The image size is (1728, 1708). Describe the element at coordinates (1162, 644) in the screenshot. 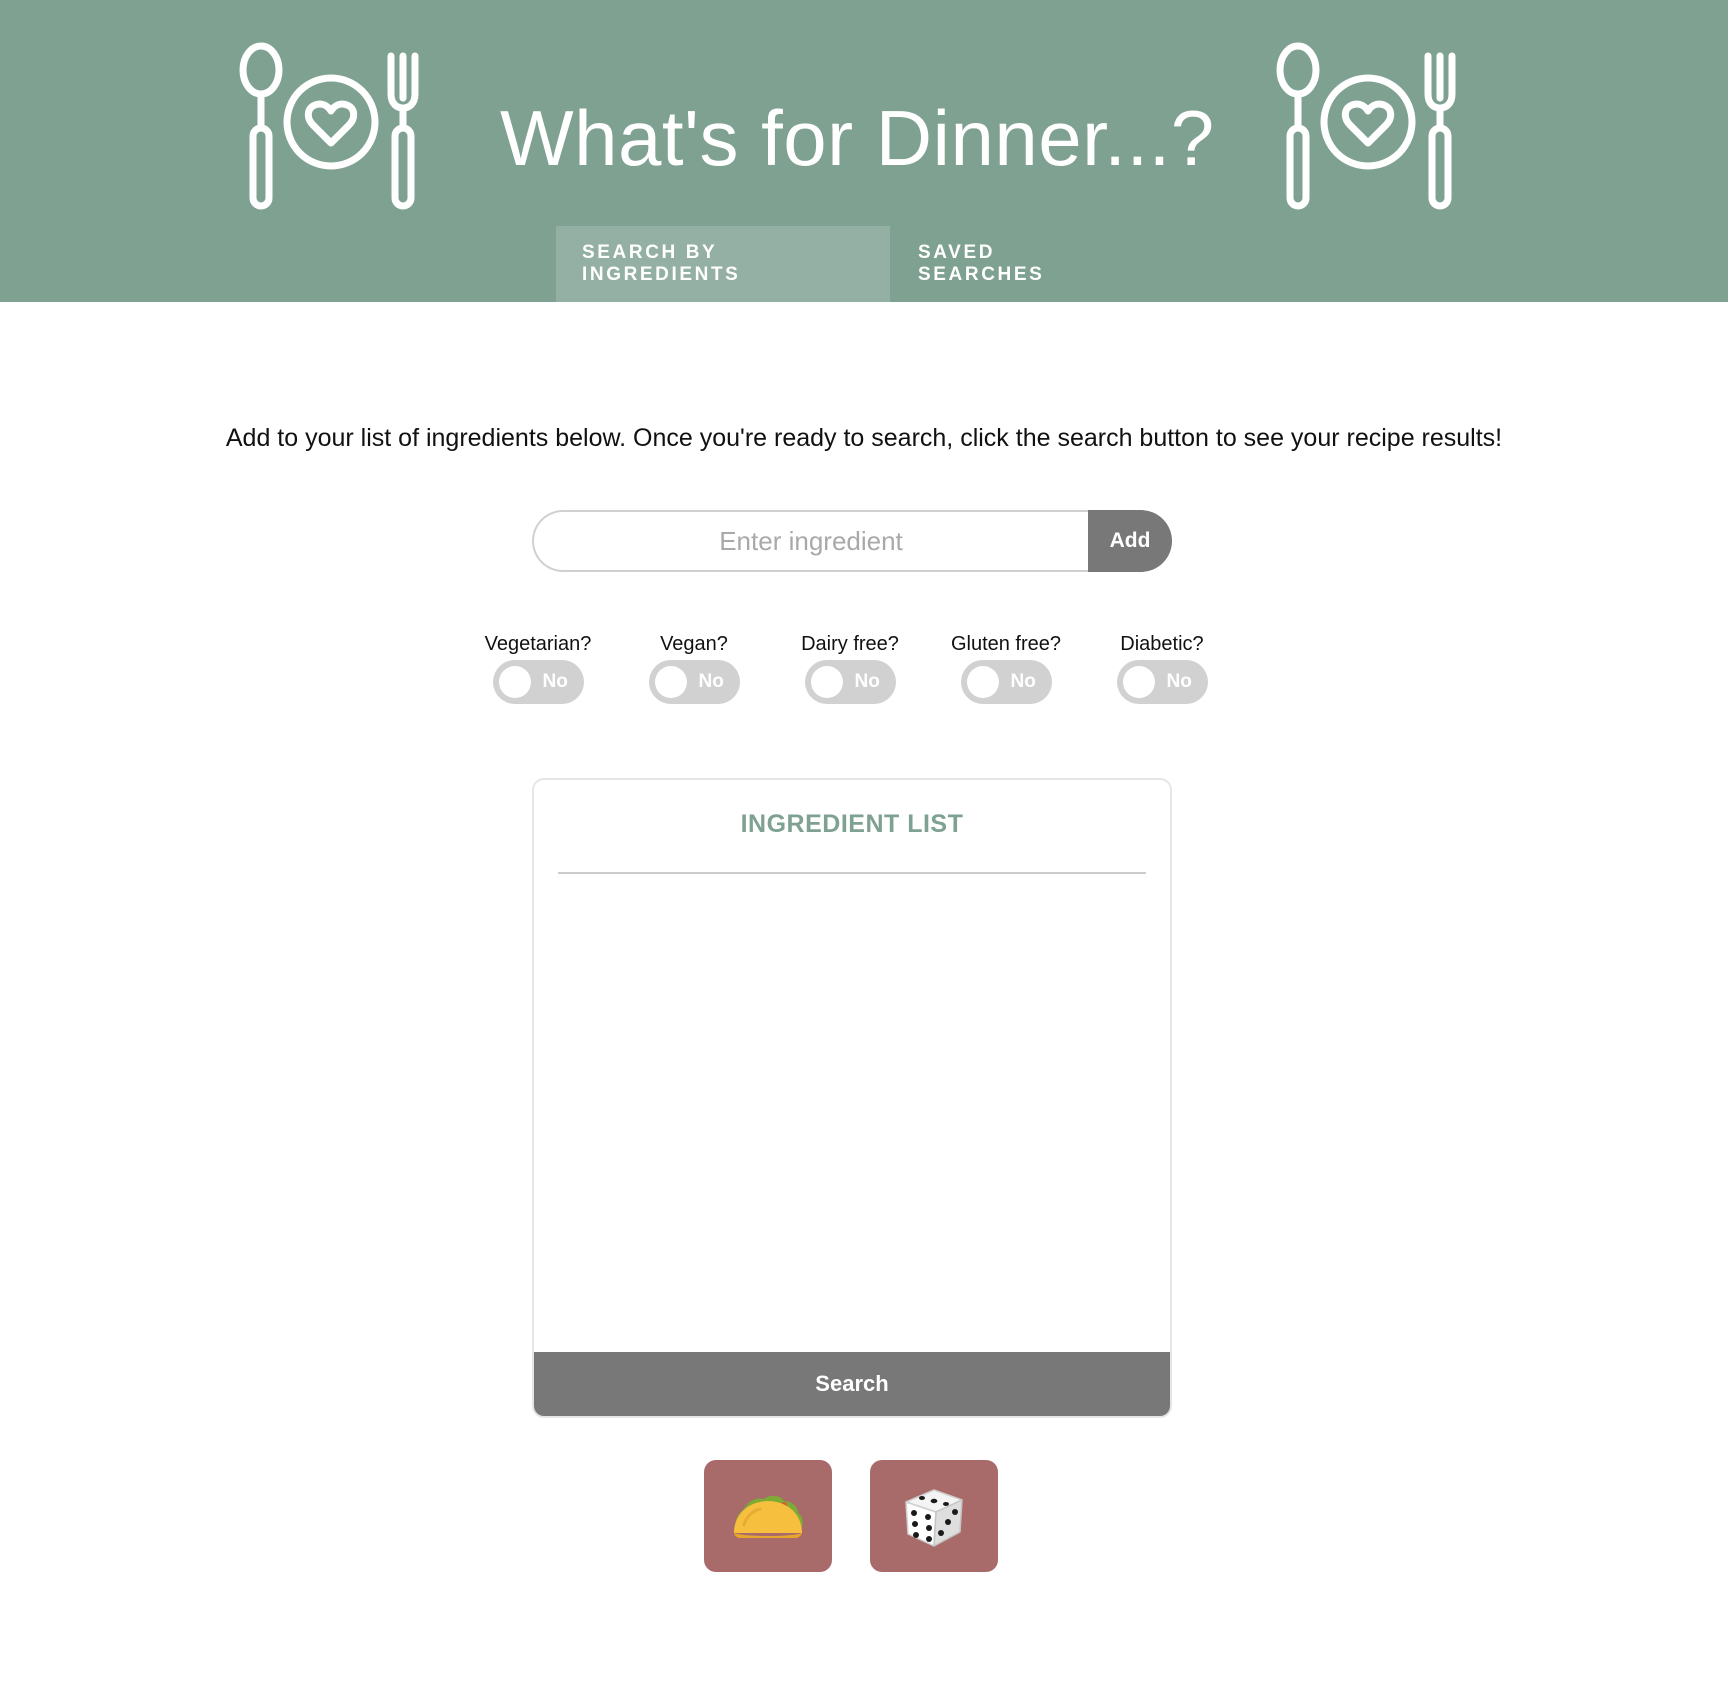

I see `filter-label: Diabetic?` at that location.